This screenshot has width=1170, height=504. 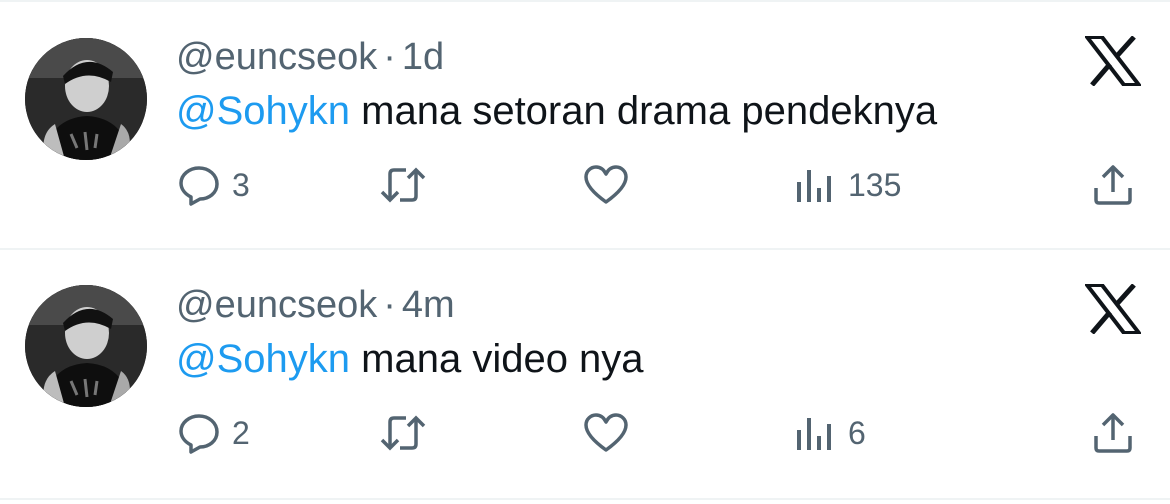 What do you see at coordinates (241, 432) in the screenshot?
I see `reply-count: 2` at bounding box center [241, 432].